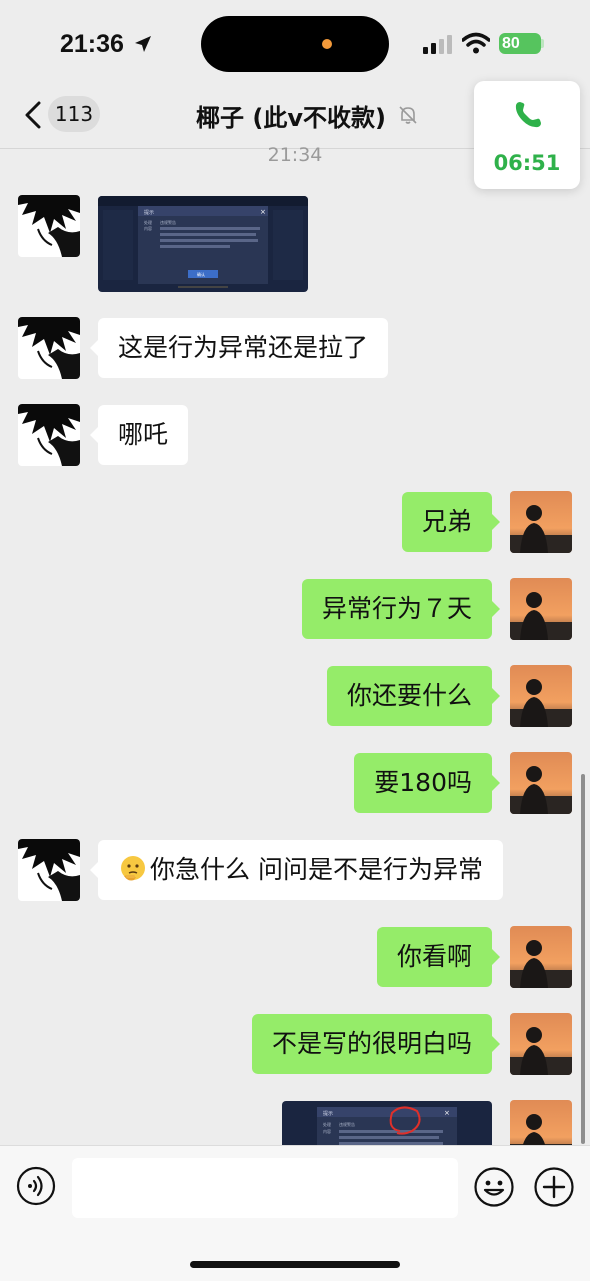  Describe the element at coordinates (265, 1188) in the screenshot. I see `message-input` at that location.